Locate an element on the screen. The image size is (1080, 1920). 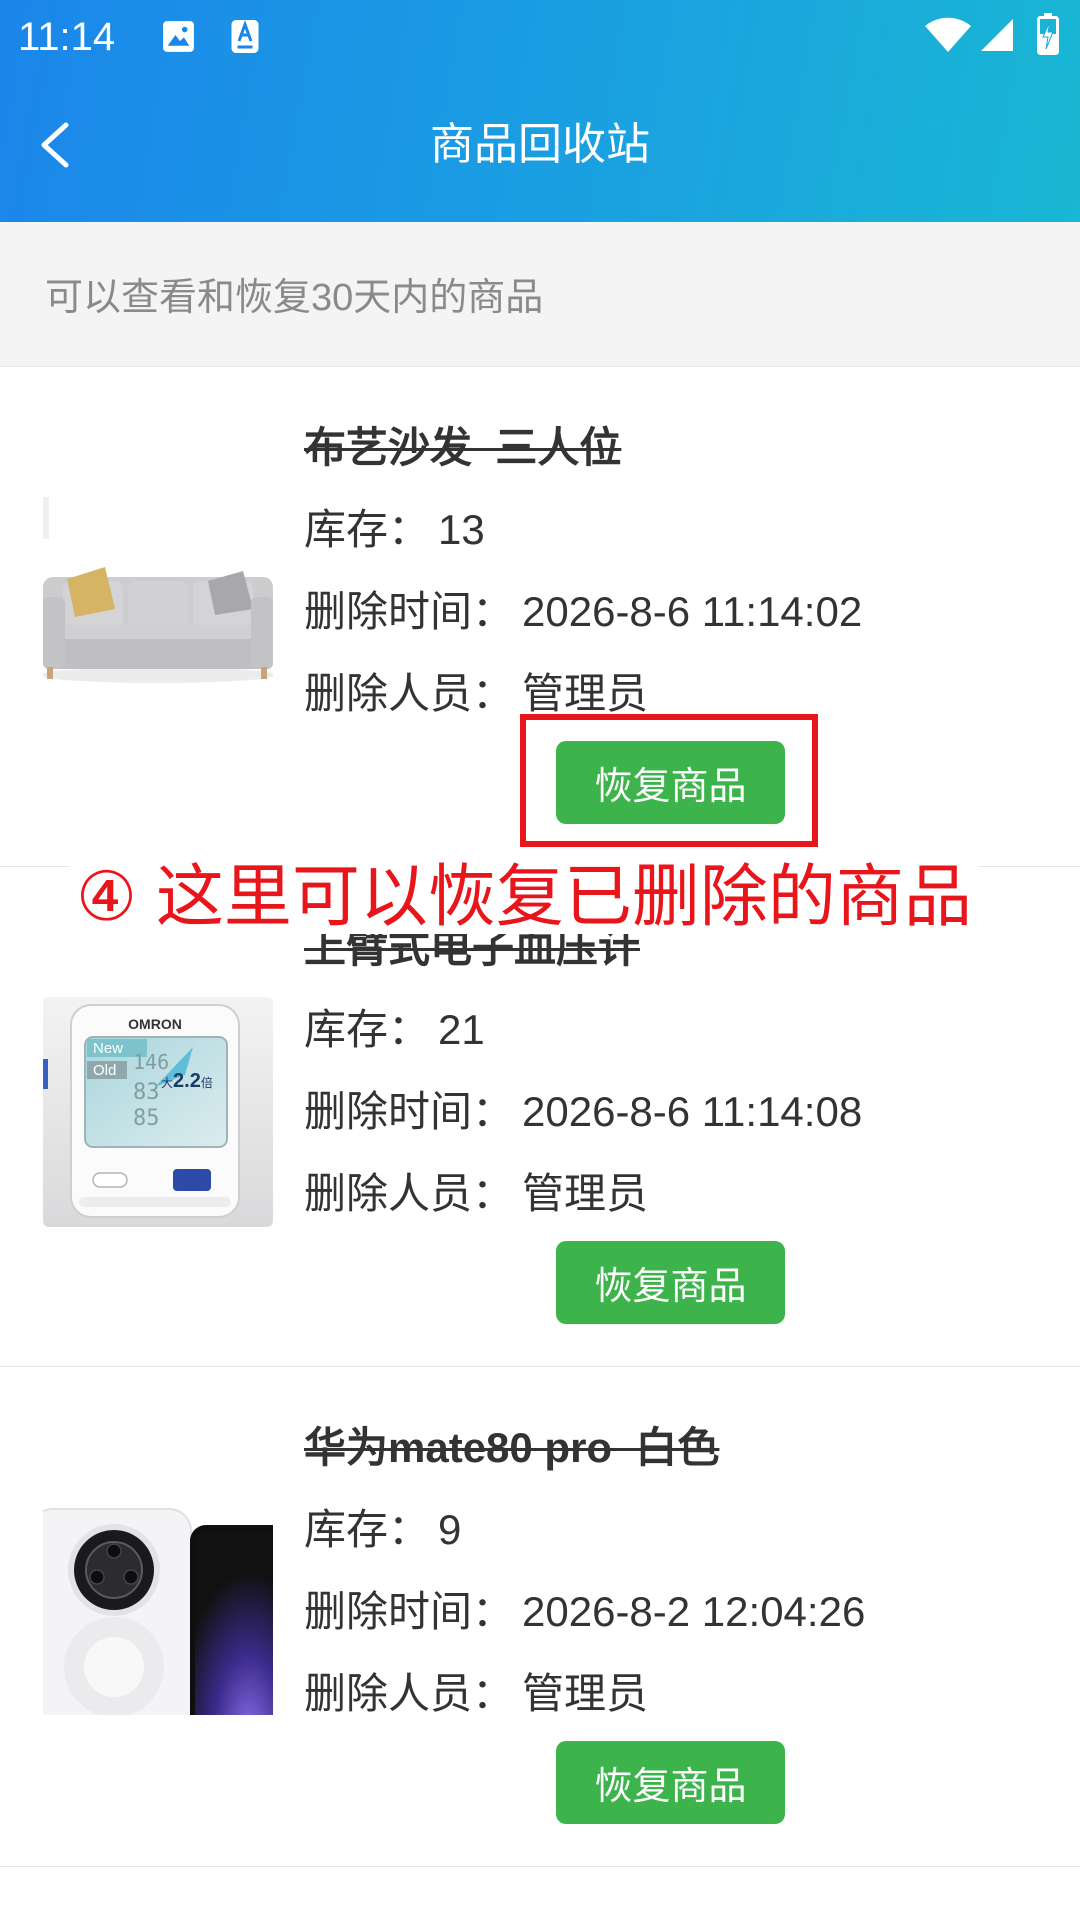
sofa-image is located at coordinates (158, 612).